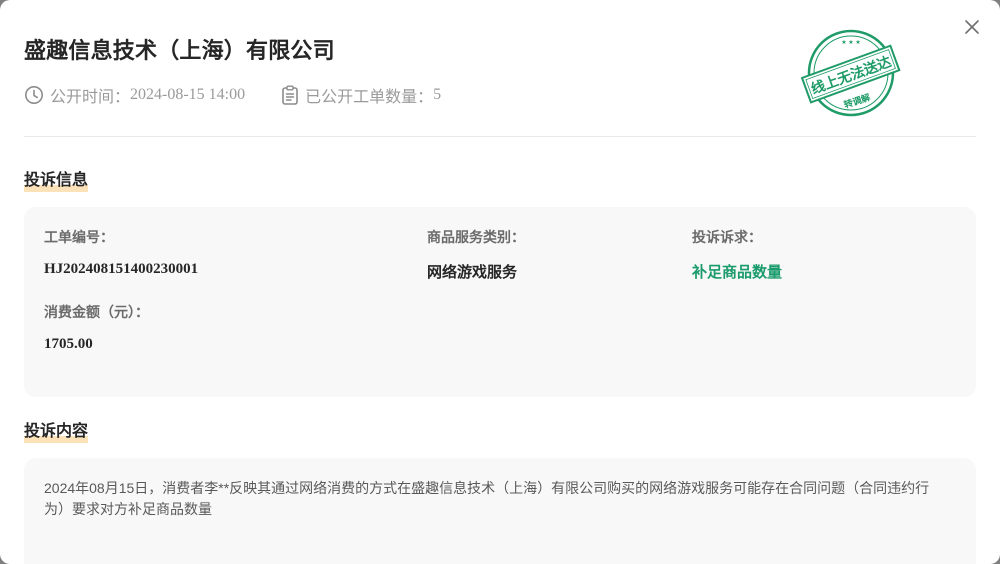 This screenshot has width=1000, height=564. I want to click on clock-icon, so click(34, 95).